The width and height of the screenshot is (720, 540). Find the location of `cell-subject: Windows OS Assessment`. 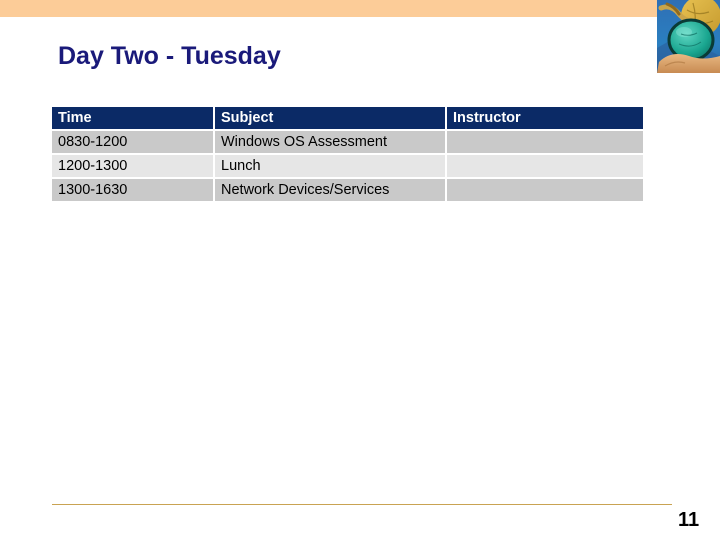

cell-subject: Windows OS Assessment is located at coordinates (330, 142).